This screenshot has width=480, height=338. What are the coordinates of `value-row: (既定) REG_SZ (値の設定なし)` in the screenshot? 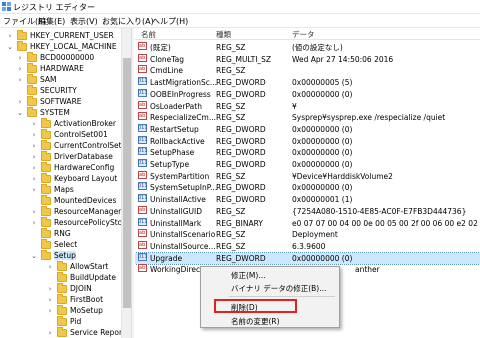 It's located at (307, 47).